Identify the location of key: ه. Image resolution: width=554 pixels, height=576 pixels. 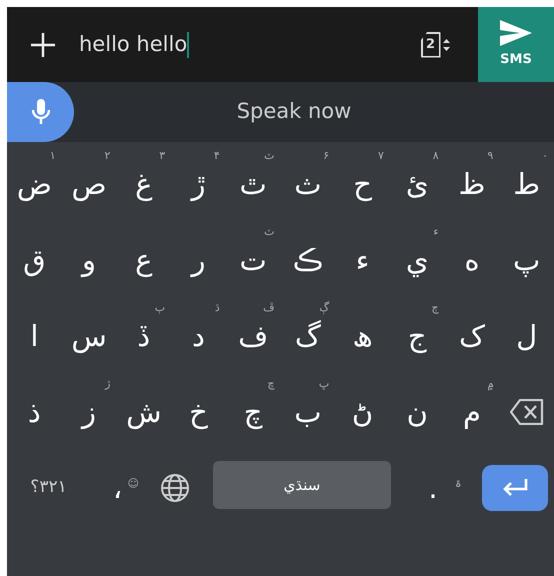
(472, 260).